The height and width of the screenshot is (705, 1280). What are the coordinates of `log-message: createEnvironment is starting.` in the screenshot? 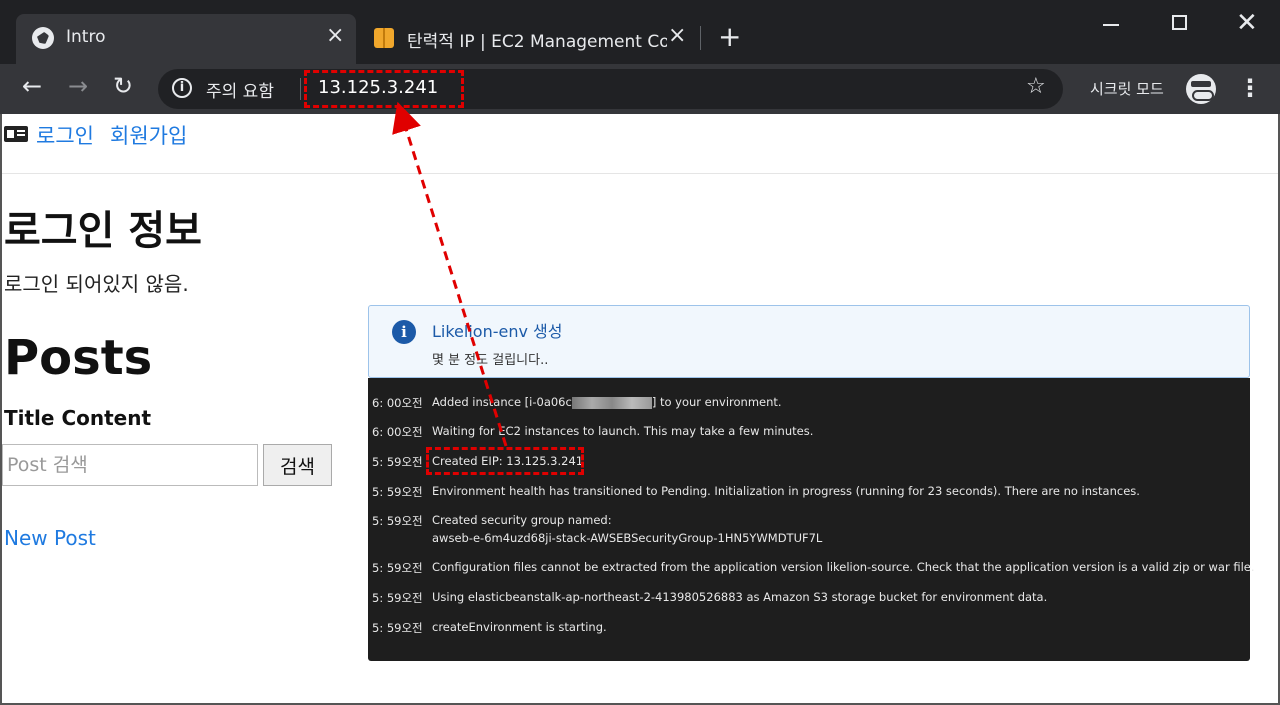 It's located at (519, 627).